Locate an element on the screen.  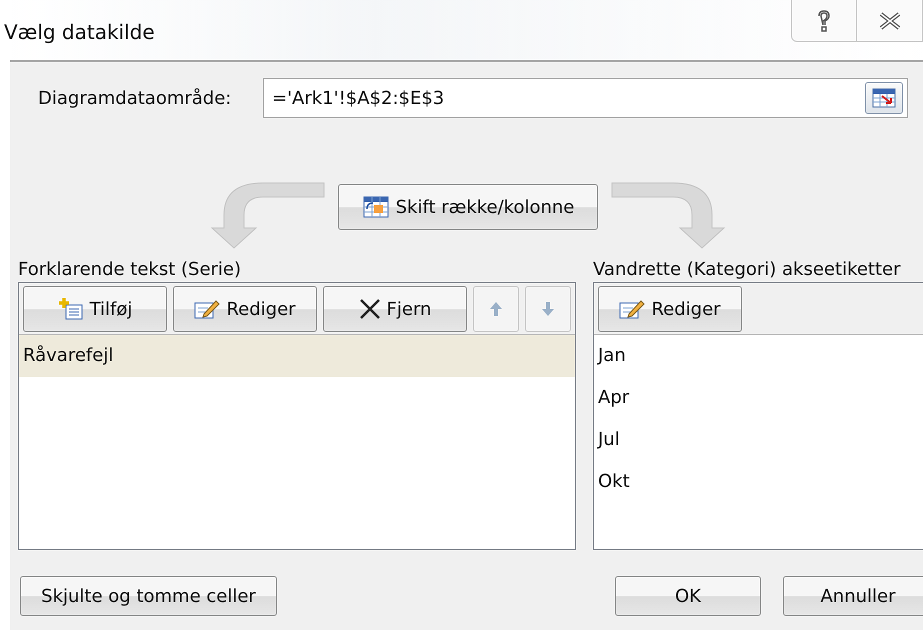
series-label: Forklarende tekst (Serie) is located at coordinates (130, 270).